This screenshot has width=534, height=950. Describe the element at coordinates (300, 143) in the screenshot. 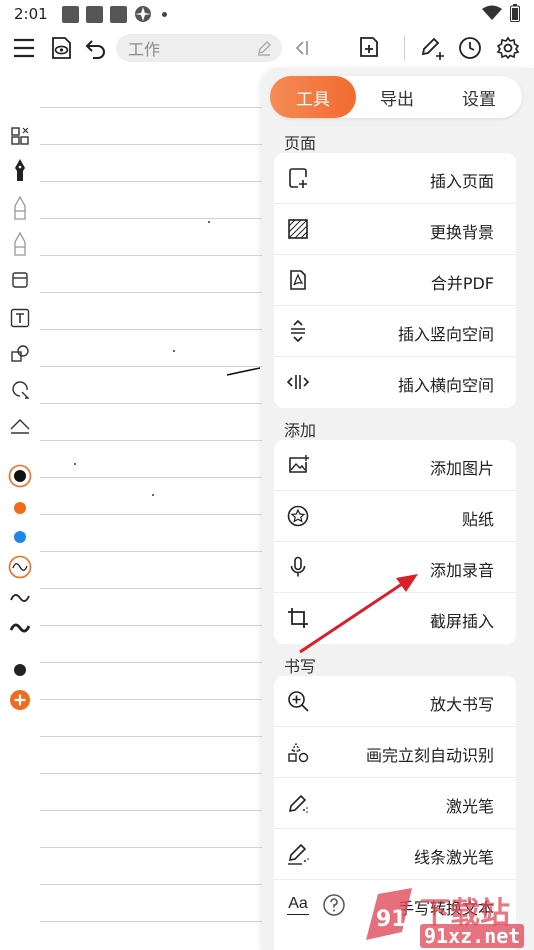

I see `section-title-page: 页面` at that location.